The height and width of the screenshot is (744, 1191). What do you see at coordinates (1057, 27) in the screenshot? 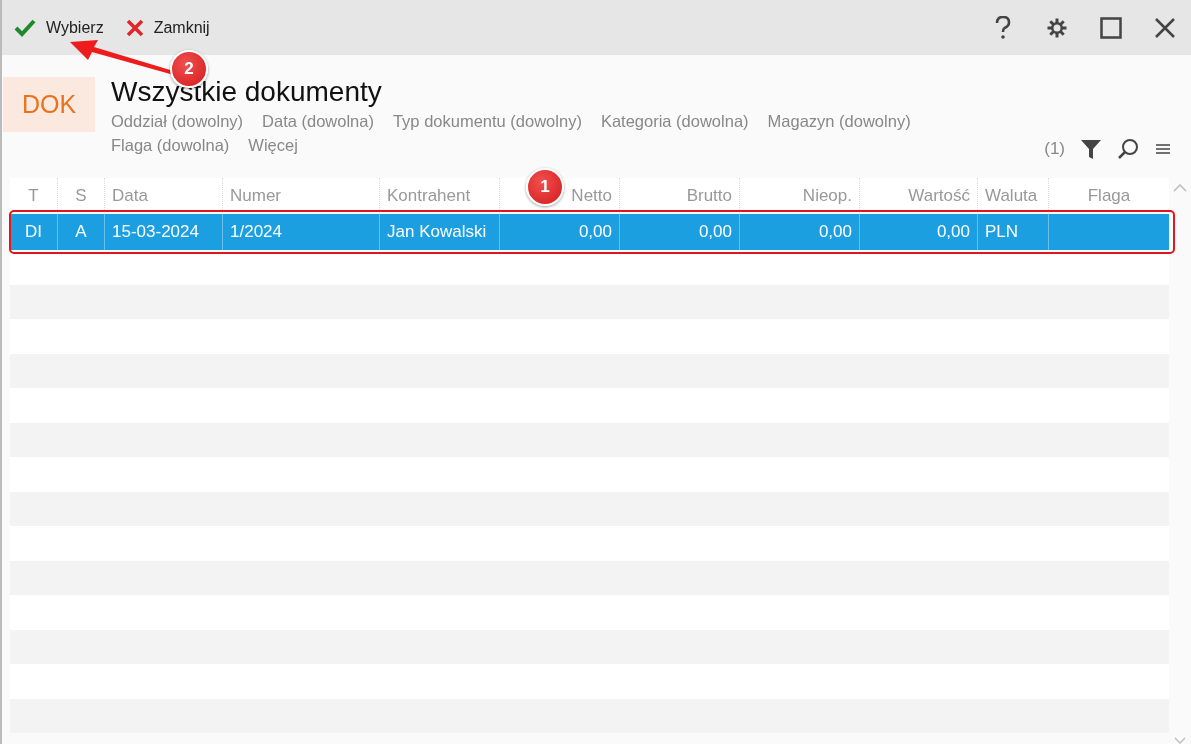
I see `settings-icon` at bounding box center [1057, 27].